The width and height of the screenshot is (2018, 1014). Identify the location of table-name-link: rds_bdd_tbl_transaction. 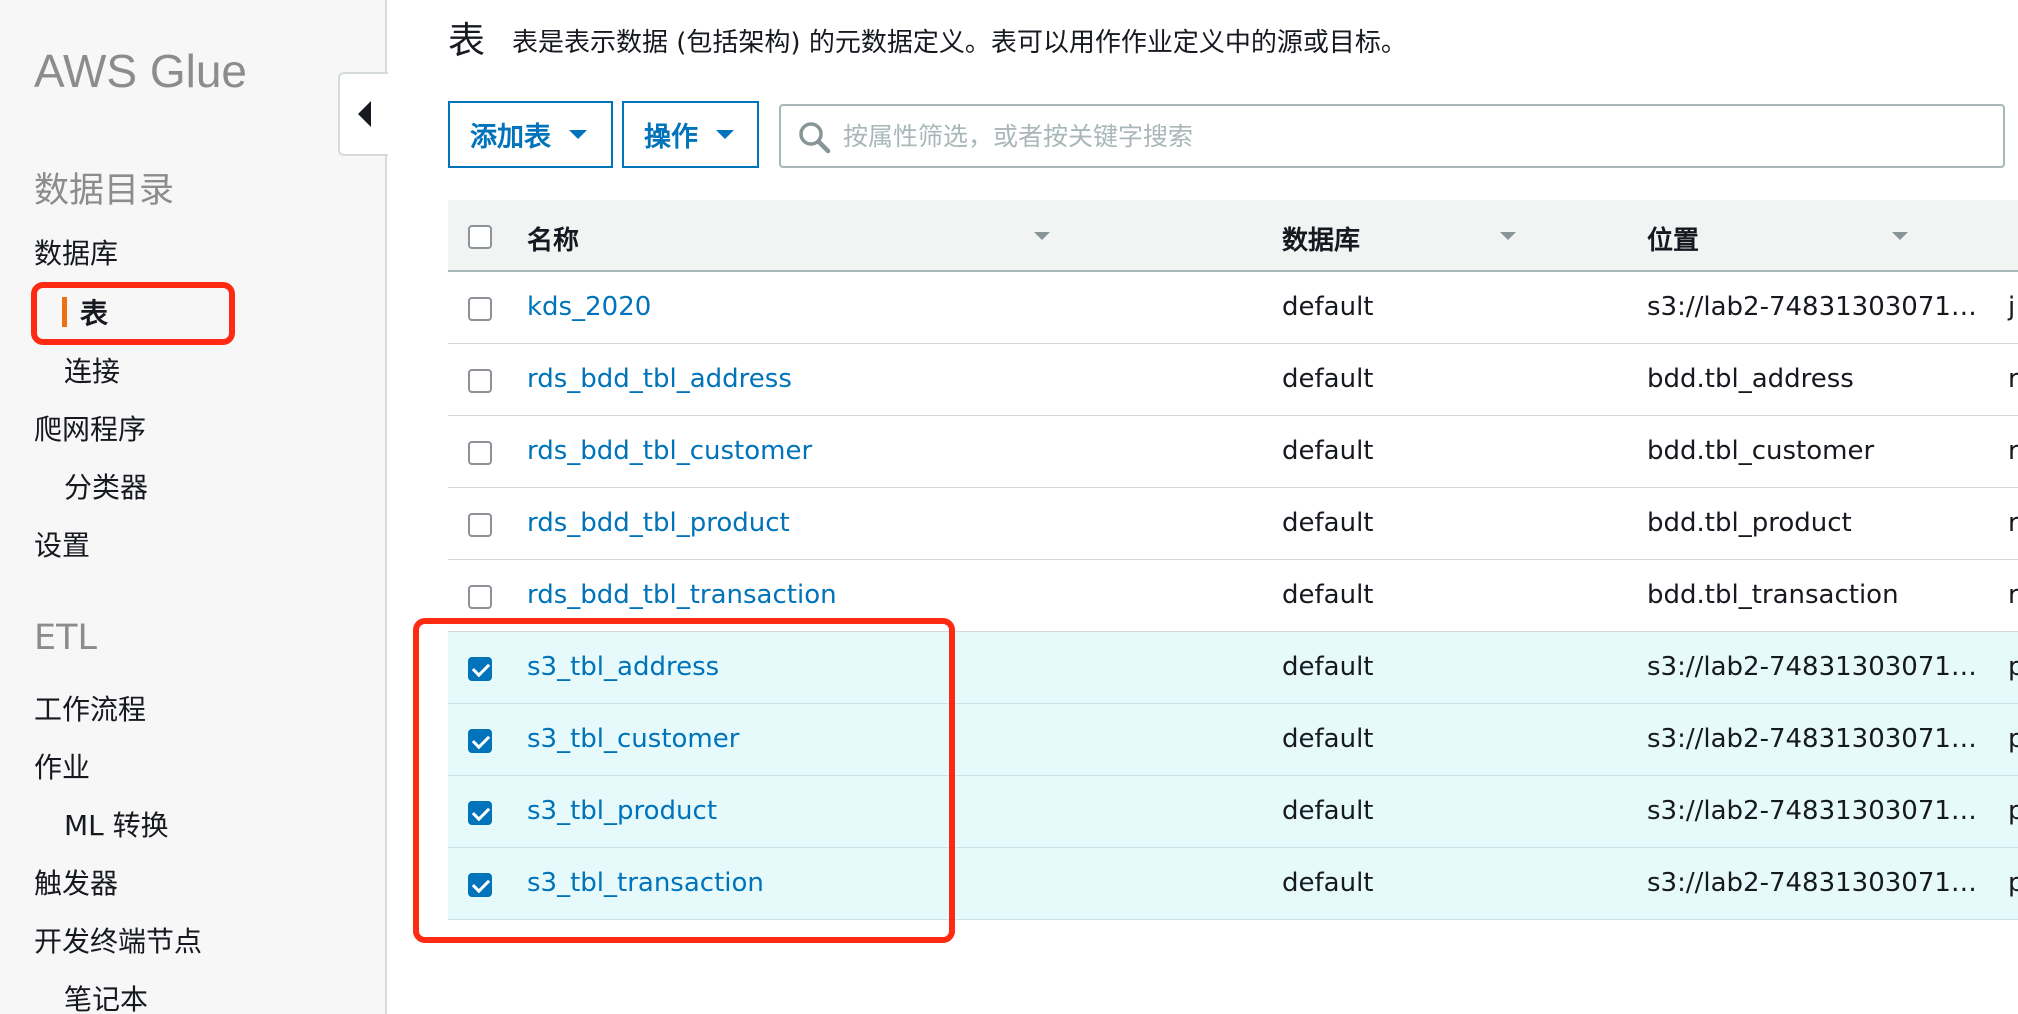
(682, 595).